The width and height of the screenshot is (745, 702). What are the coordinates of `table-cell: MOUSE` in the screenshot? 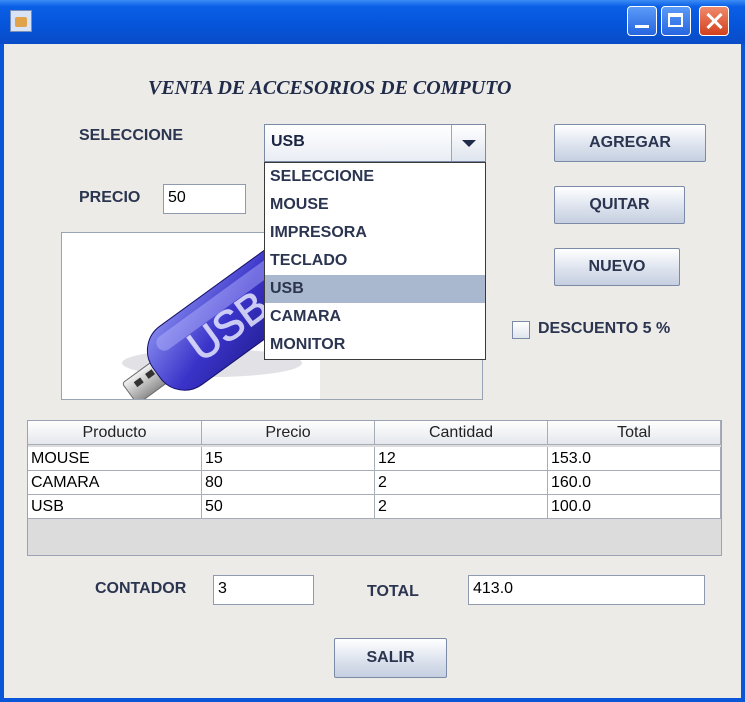 It's located at (115, 459).